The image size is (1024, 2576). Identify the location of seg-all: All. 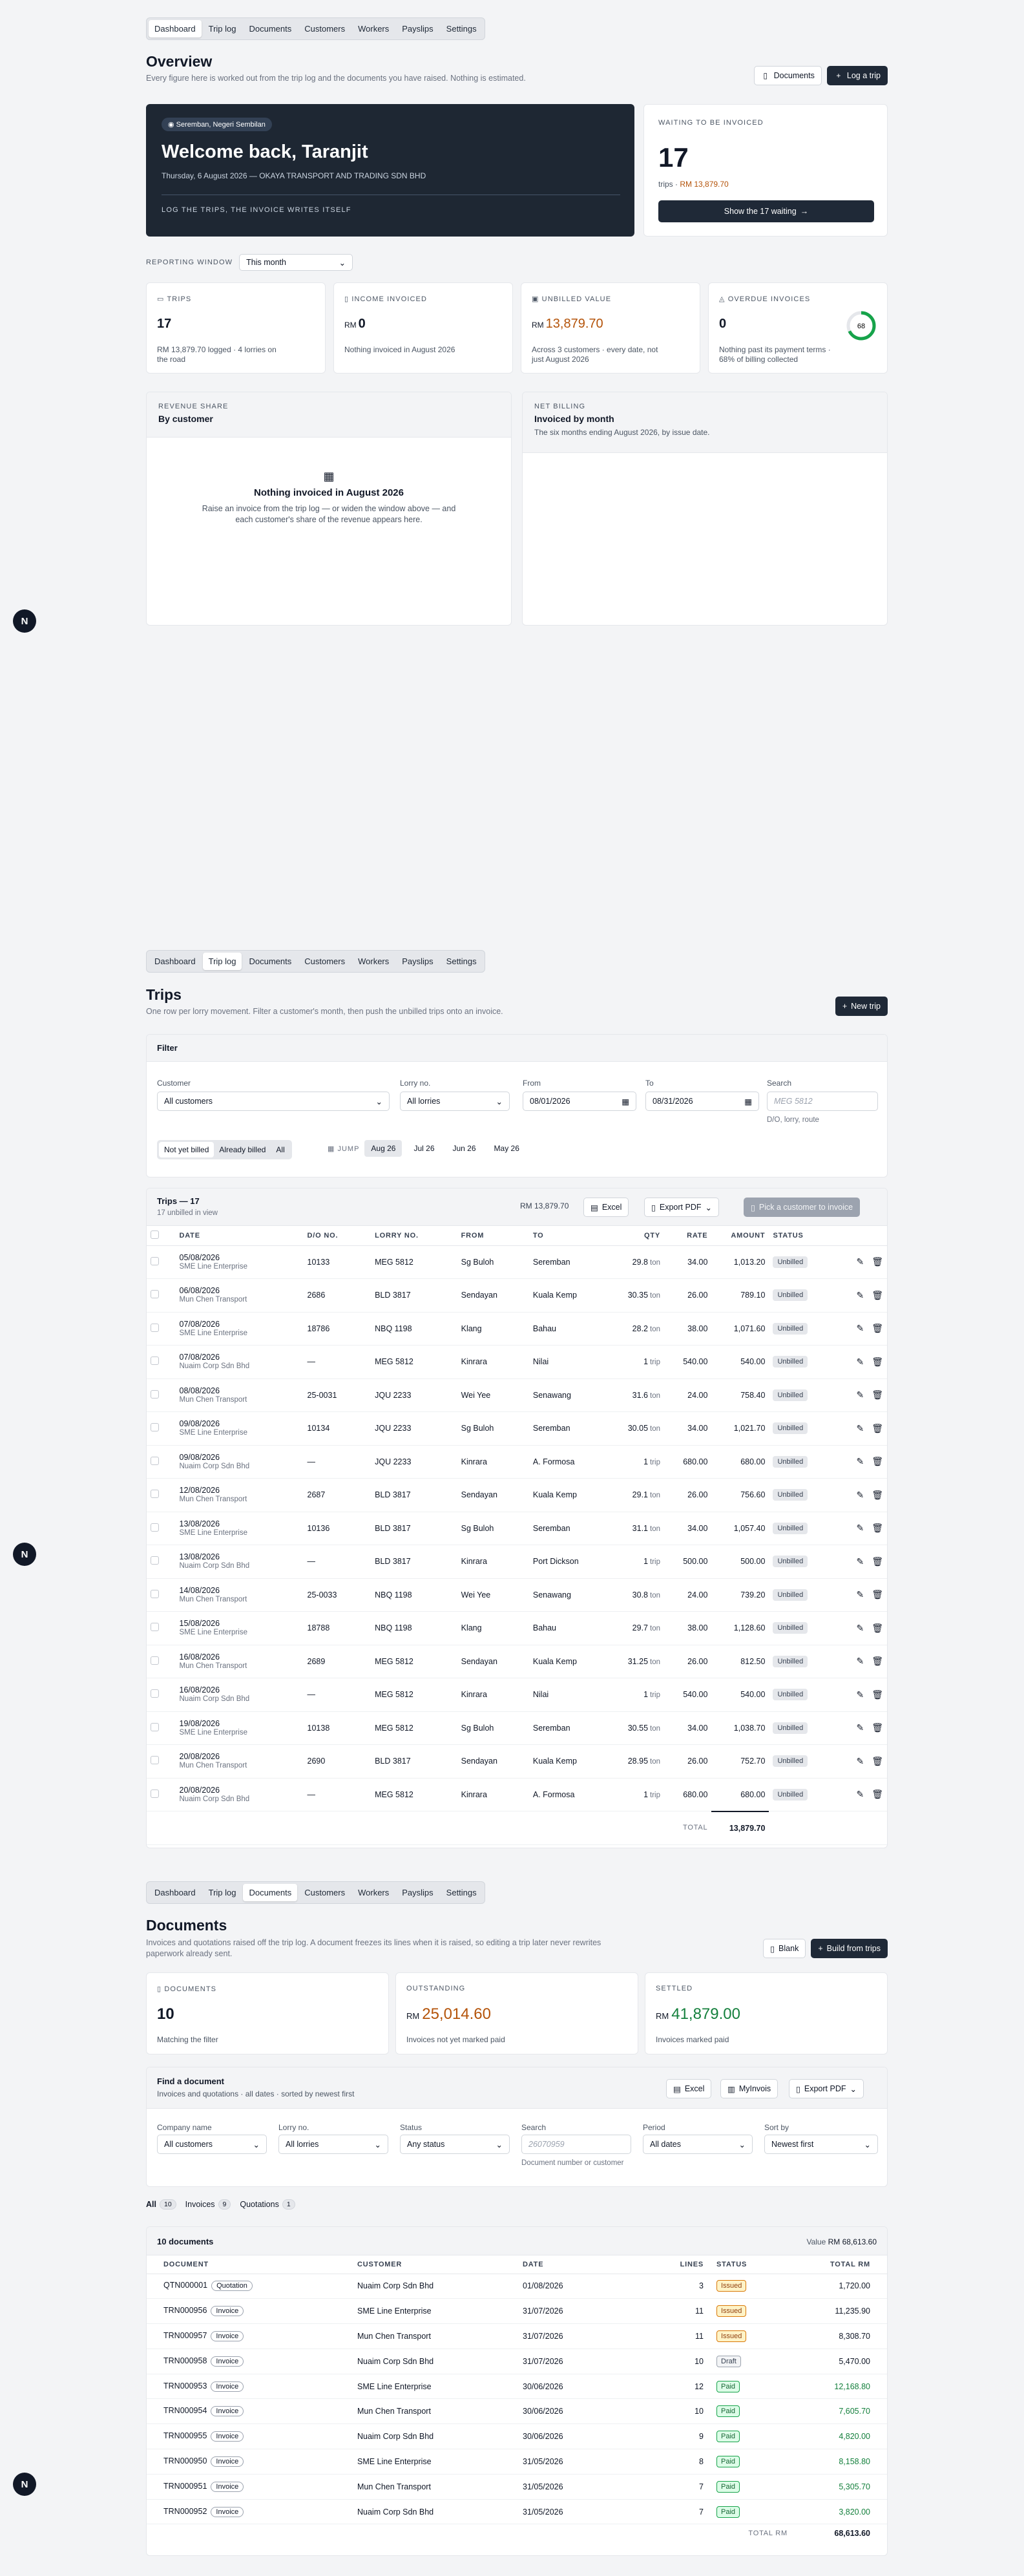
(280, 1149).